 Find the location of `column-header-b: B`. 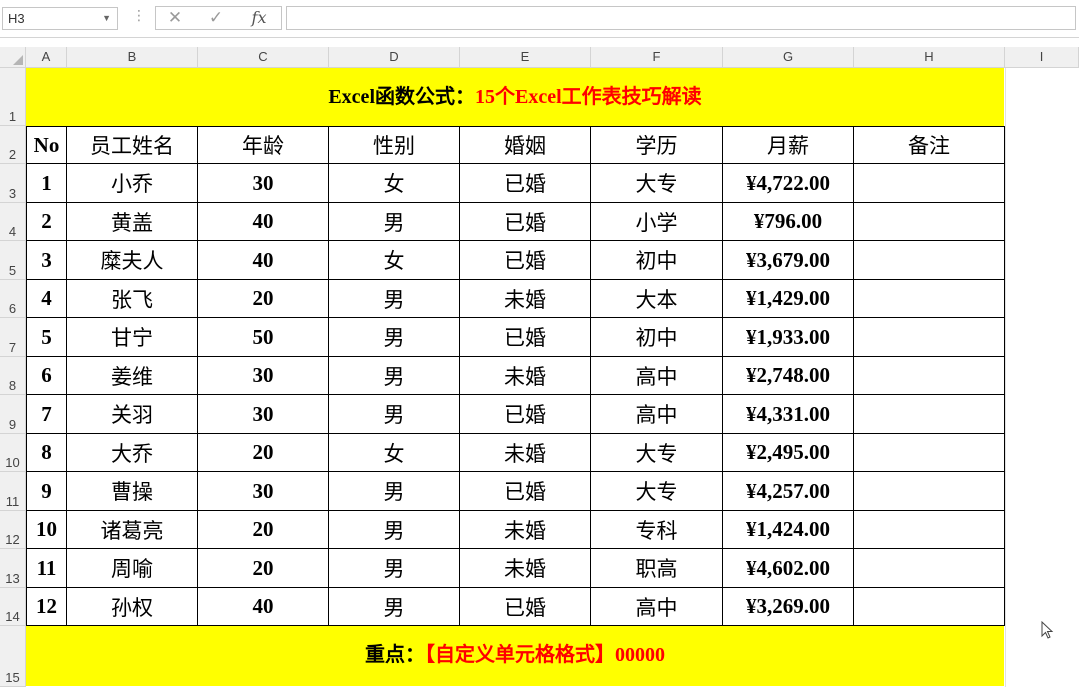

column-header-b: B is located at coordinates (132, 57).